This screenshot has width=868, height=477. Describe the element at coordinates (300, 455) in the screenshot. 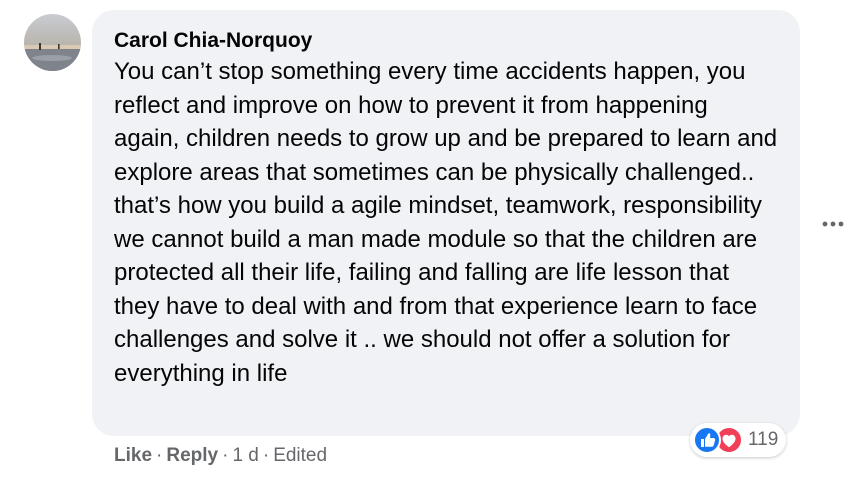

I see `edited-label: Edited` at that location.